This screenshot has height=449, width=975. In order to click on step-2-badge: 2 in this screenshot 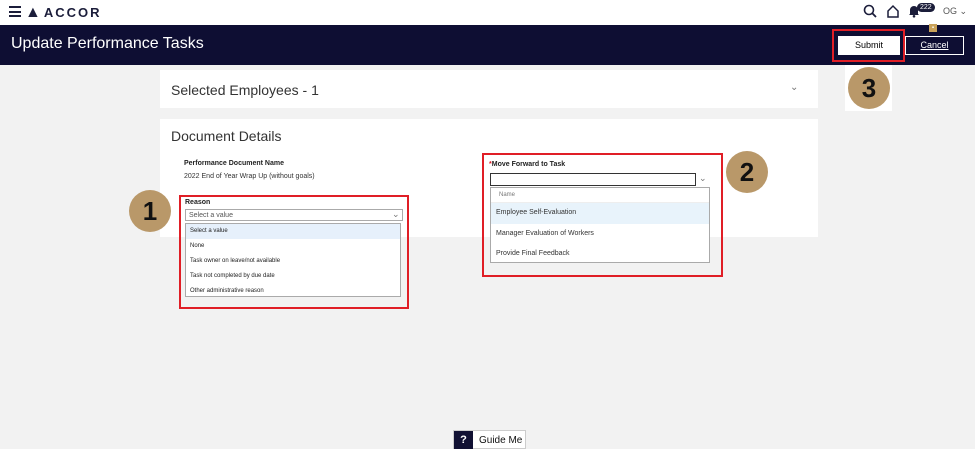, I will do `click(747, 172)`.